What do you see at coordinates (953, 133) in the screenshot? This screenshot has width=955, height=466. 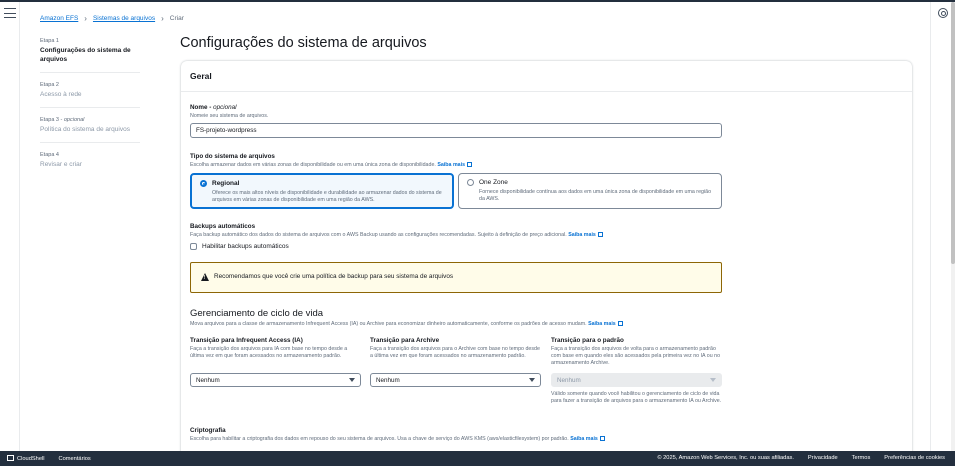 I see `scrollbar-thumb` at bounding box center [953, 133].